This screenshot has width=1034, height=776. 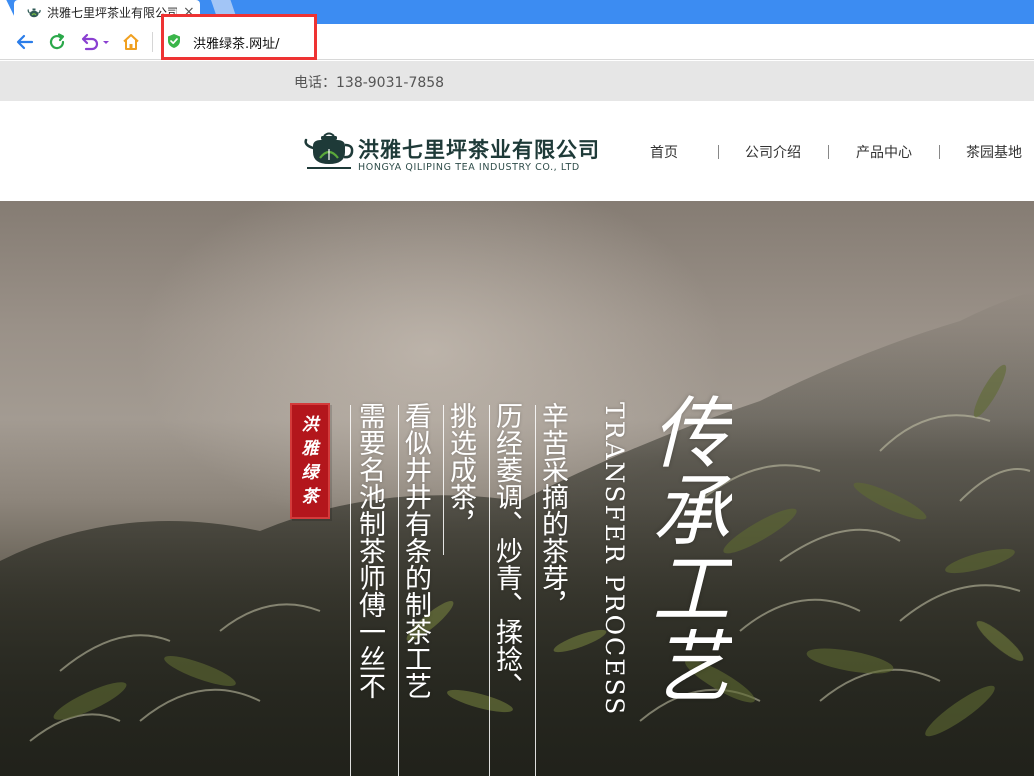 What do you see at coordinates (460, 469) in the screenshot?
I see `hero-text-column-3: 挑选成茶，` at bounding box center [460, 469].